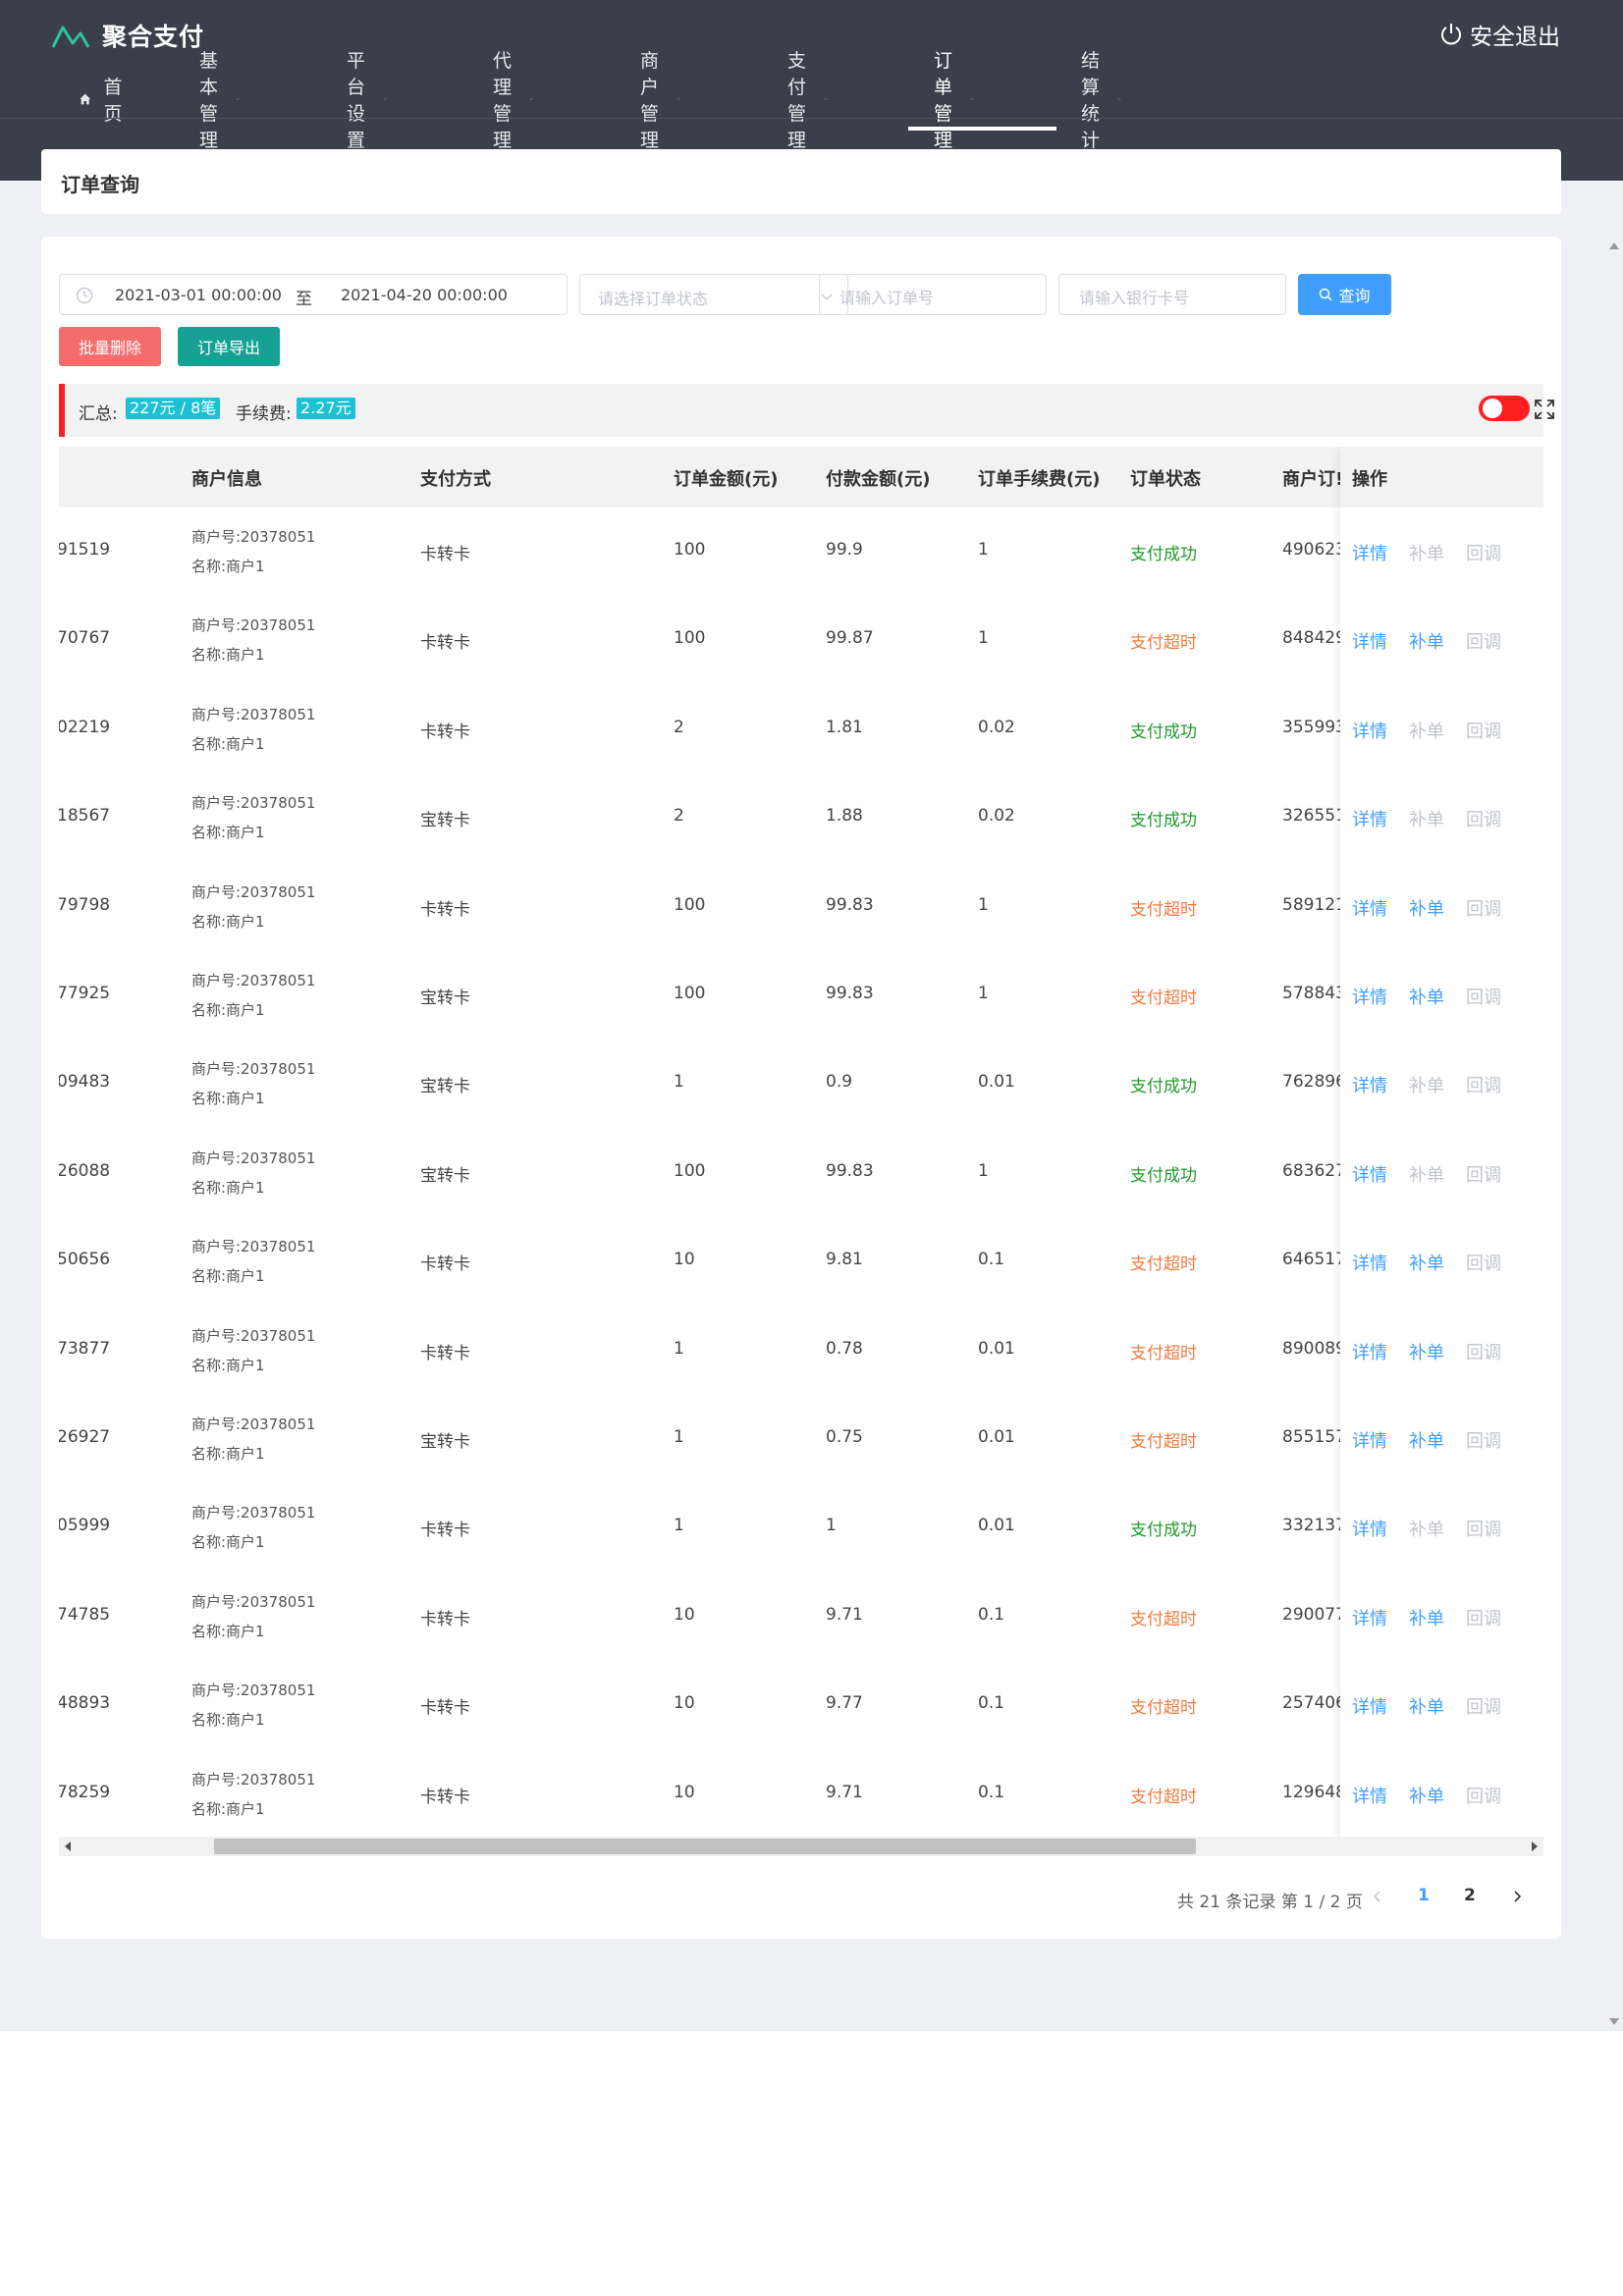 Image resolution: width=1623 pixels, height=2296 pixels. What do you see at coordinates (1614, 1134) in the screenshot?
I see `vertical-scrollbar` at bounding box center [1614, 1134].